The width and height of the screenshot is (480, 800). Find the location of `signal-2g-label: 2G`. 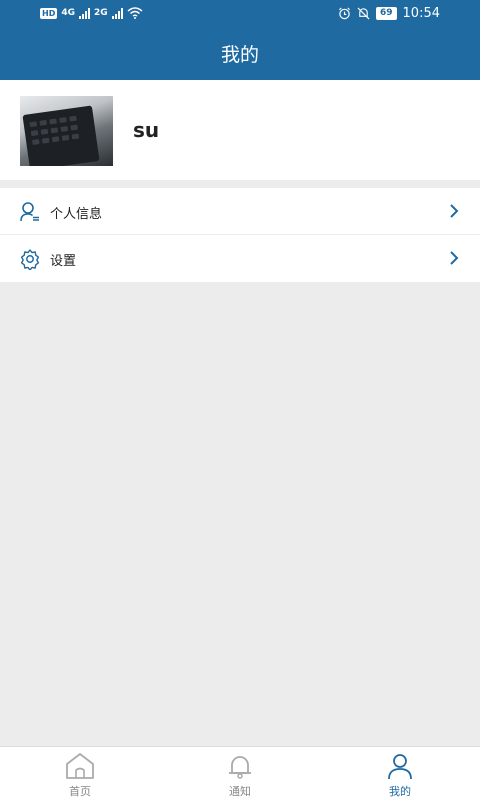

signal-2g-label: 2G is located at coordinates (101, 13).